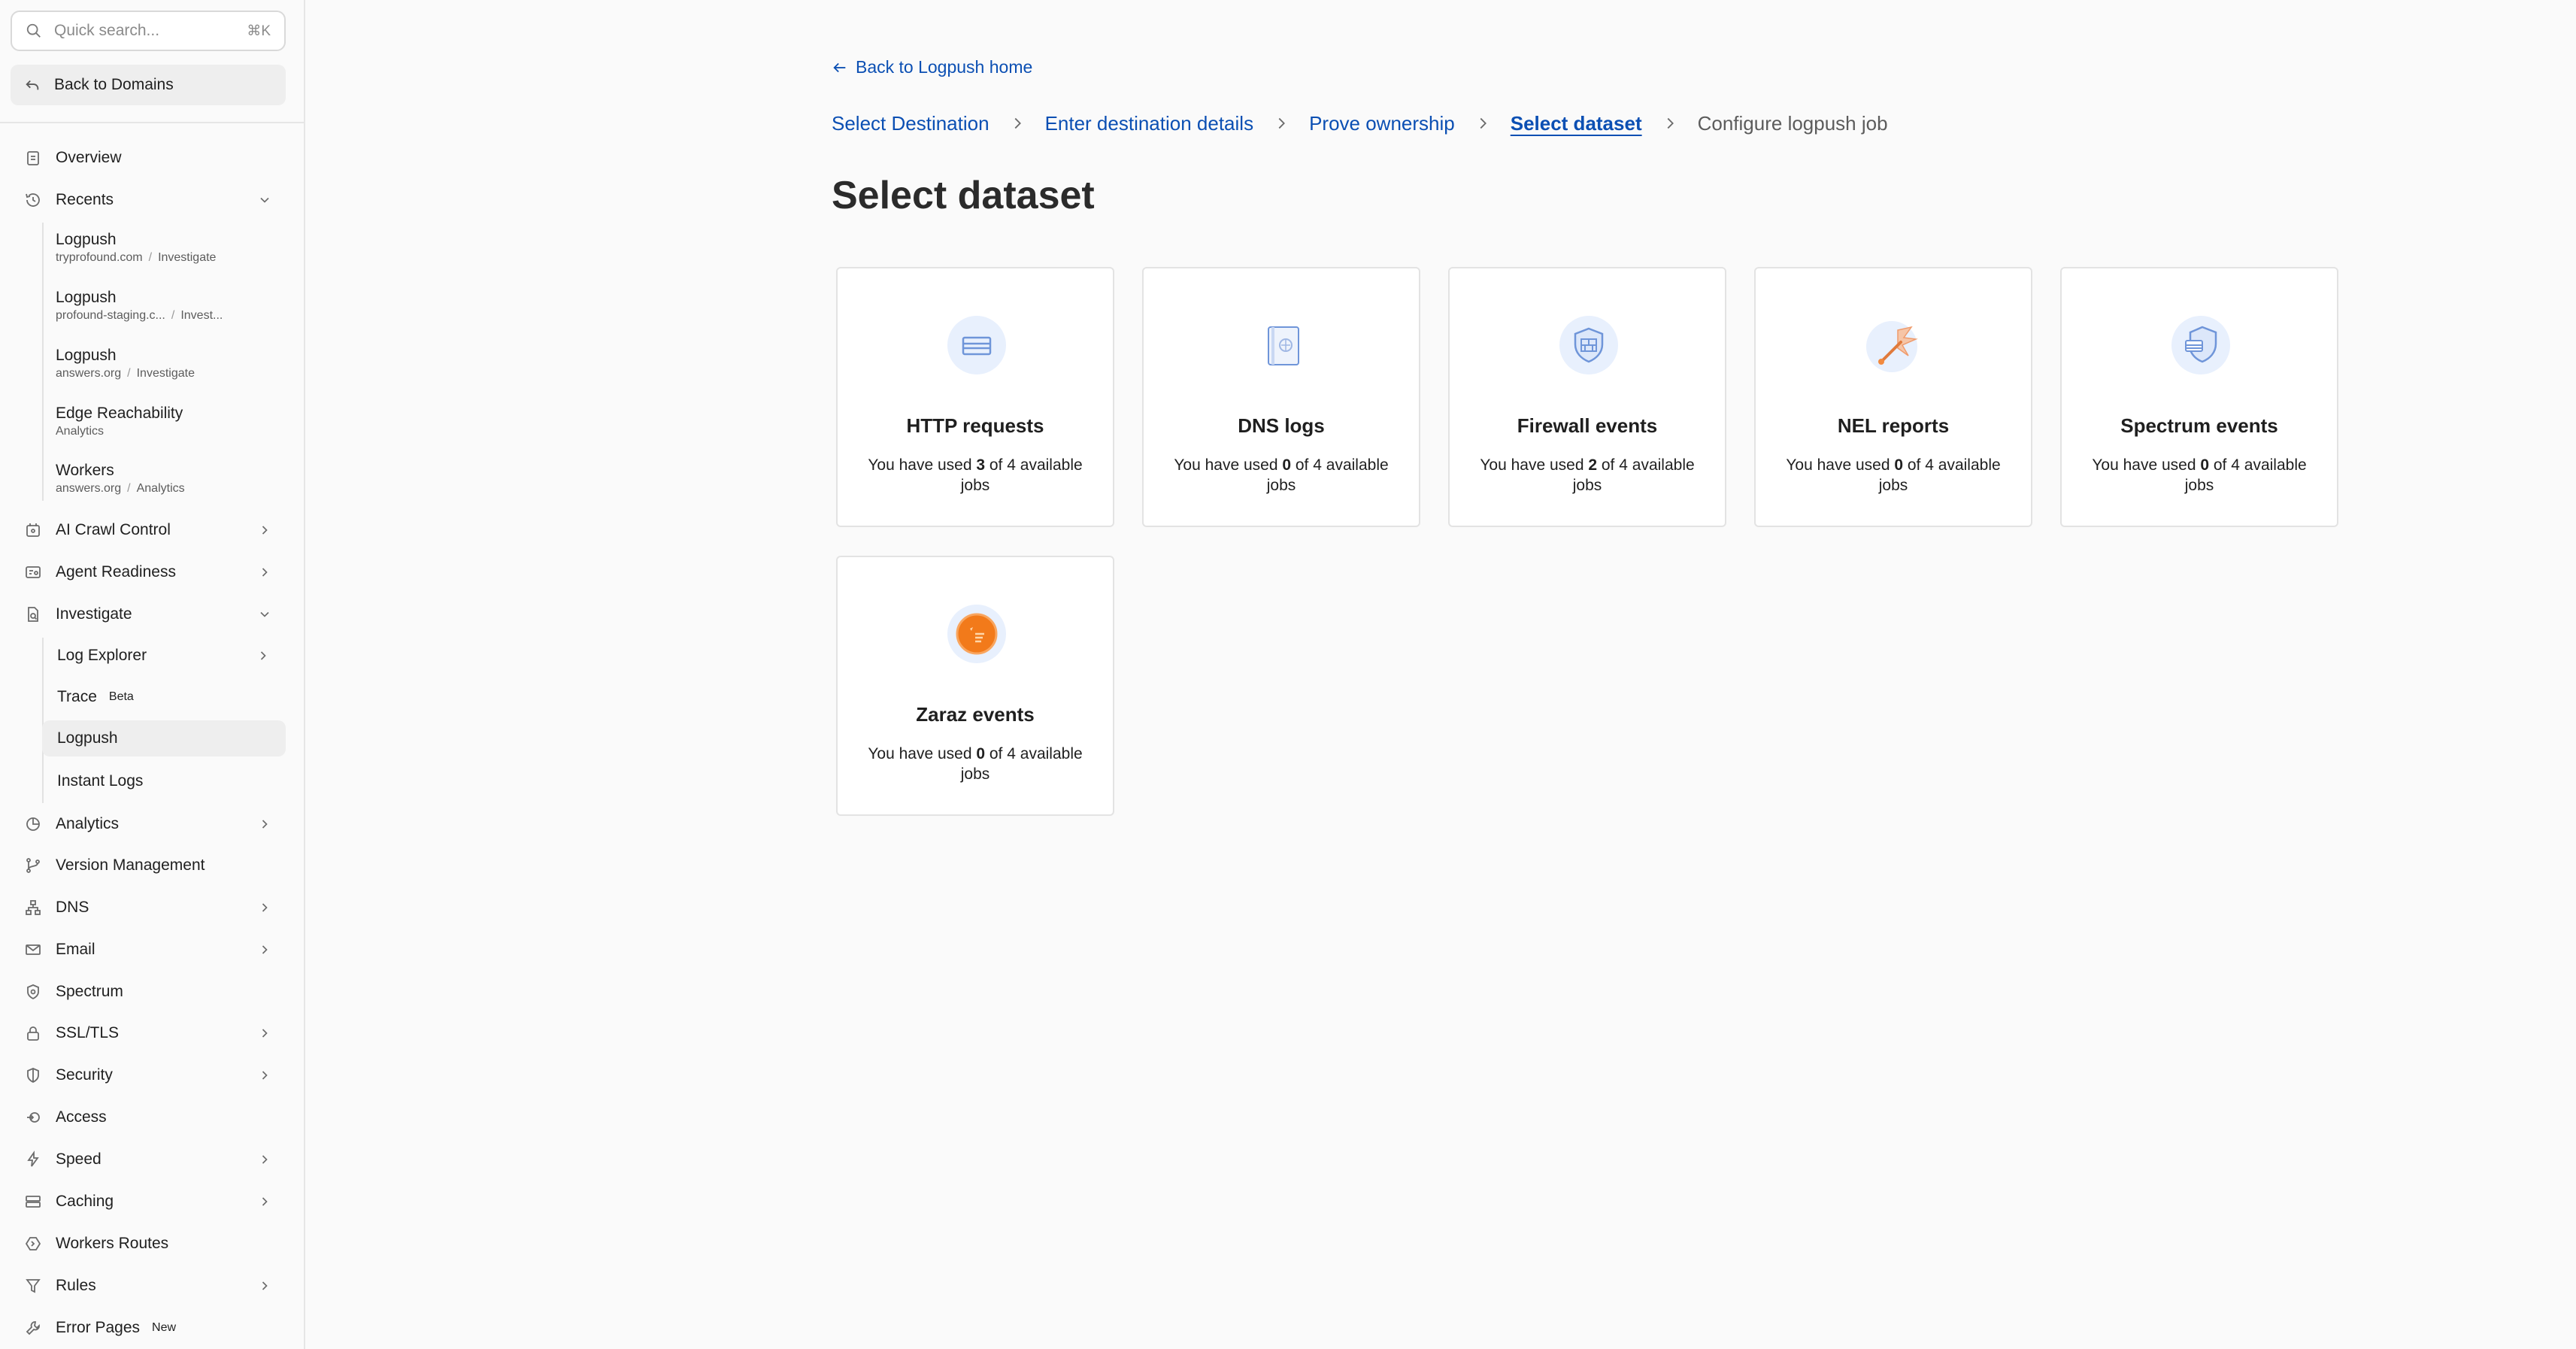 The height and width of the screenshot is (1349, 2576). Describe the element at coordinates (33, 1243) in the screenshot. I see `workers-icon` at that location.